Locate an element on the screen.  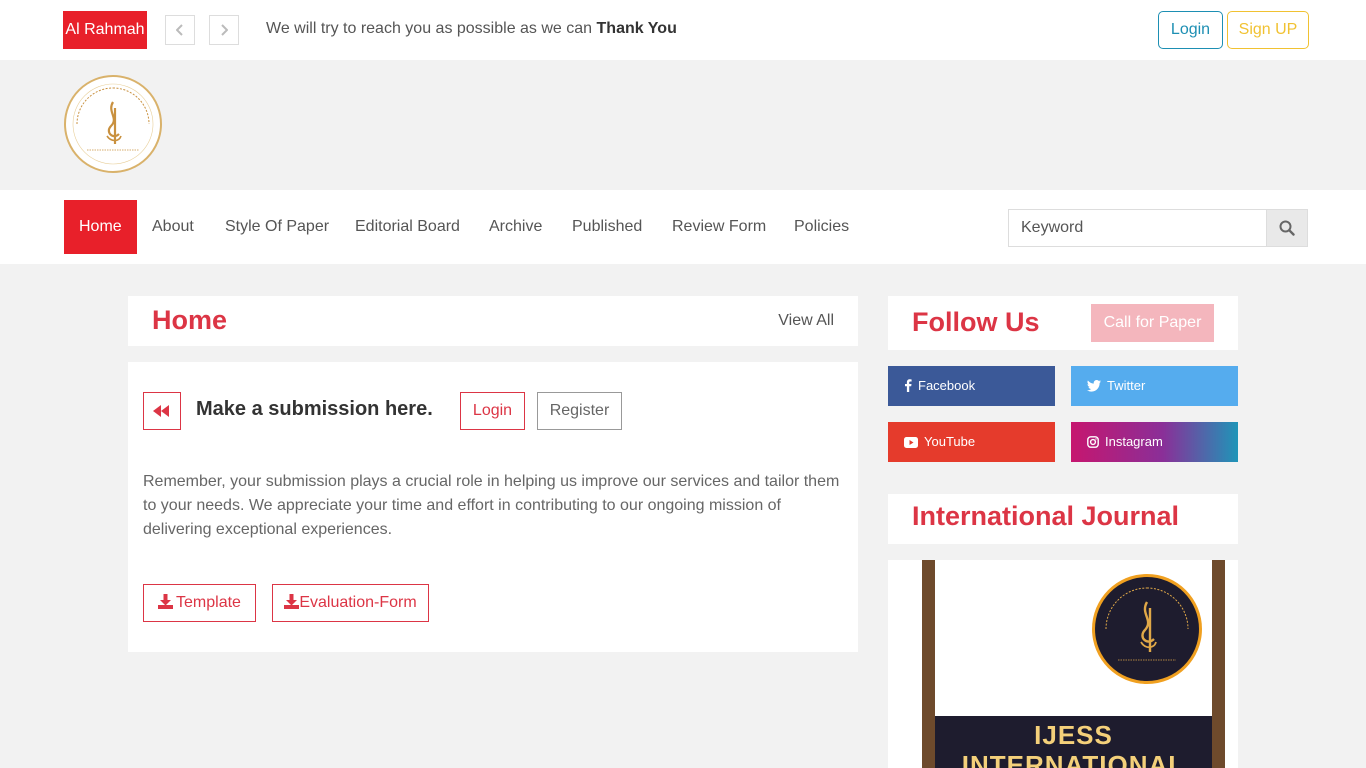
instagram-label: Instagram is located at coordinates (1134, 441).